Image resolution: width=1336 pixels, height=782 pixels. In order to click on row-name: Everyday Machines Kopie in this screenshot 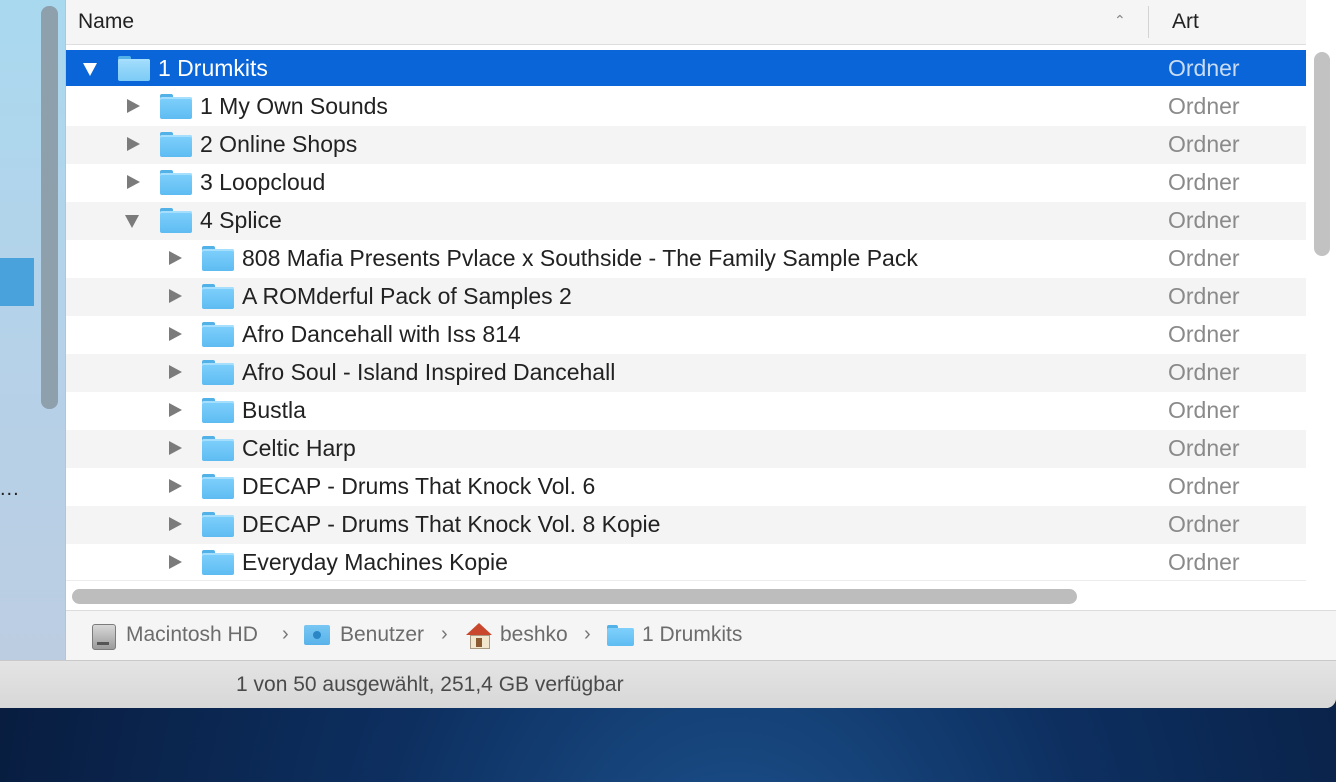, I will do `click(375, 562)`.